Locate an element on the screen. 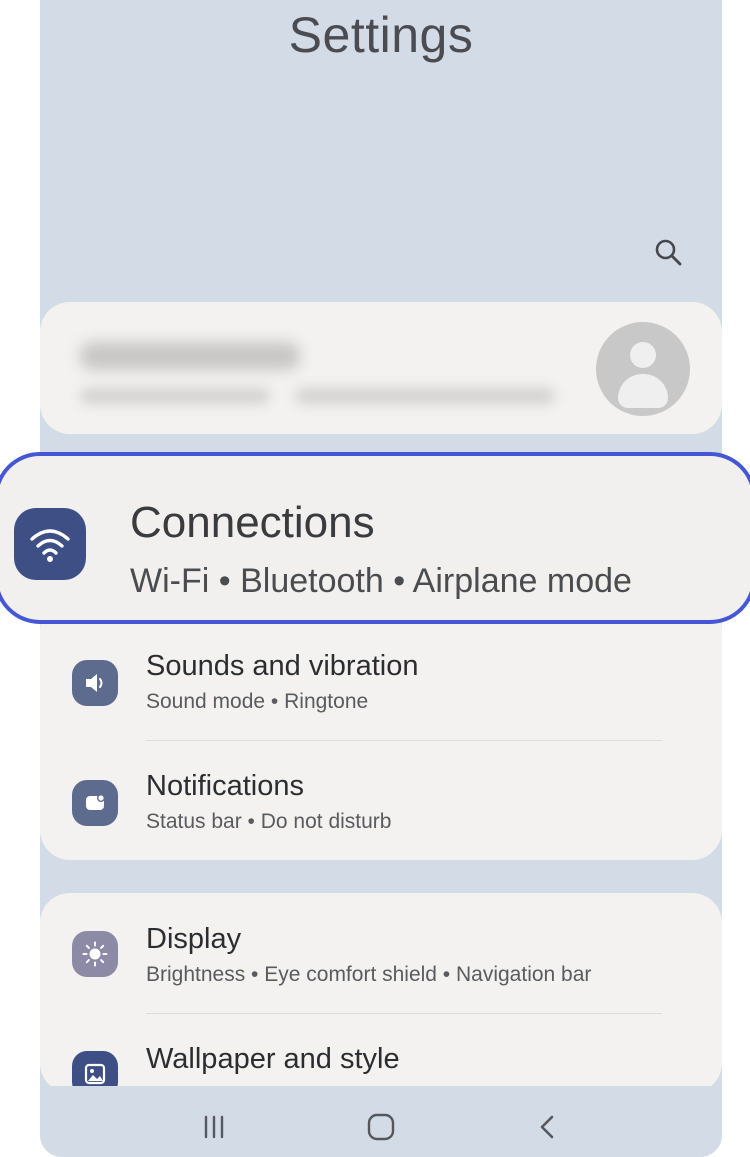 Image resolution: width=750 pixels, height=1157 pixels. avatar-head is located at coordinates (643, 355).